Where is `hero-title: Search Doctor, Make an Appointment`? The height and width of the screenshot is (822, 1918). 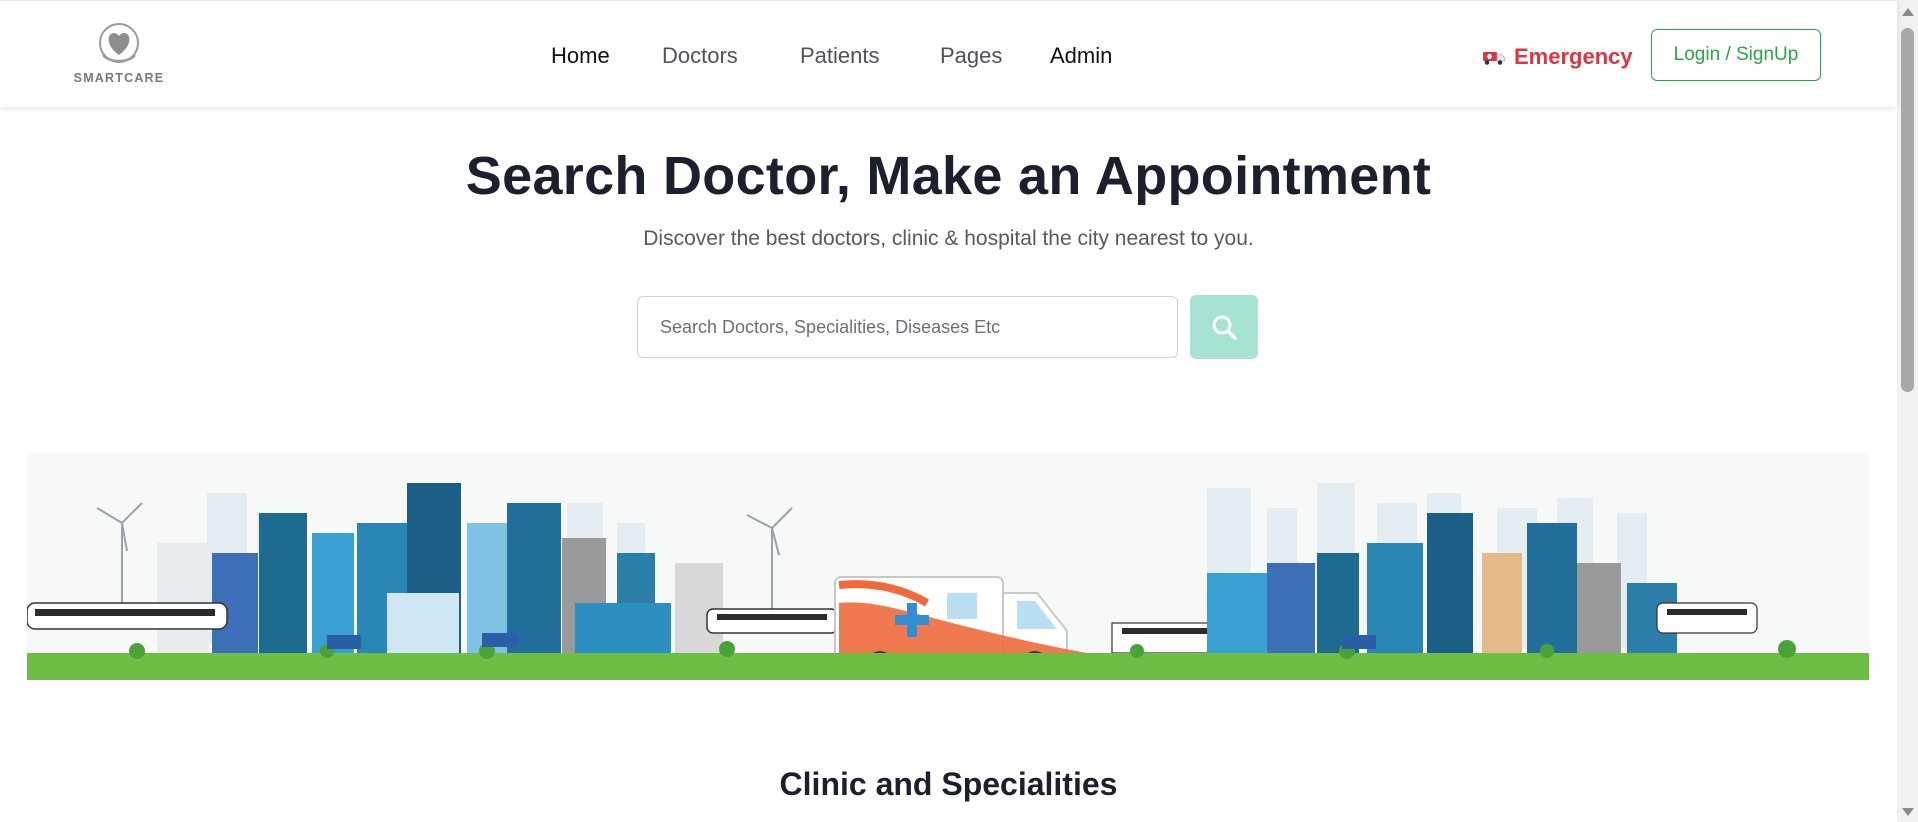 hero-title: Search Doctor, Make an Appointment is located at coordinates (948, 176).